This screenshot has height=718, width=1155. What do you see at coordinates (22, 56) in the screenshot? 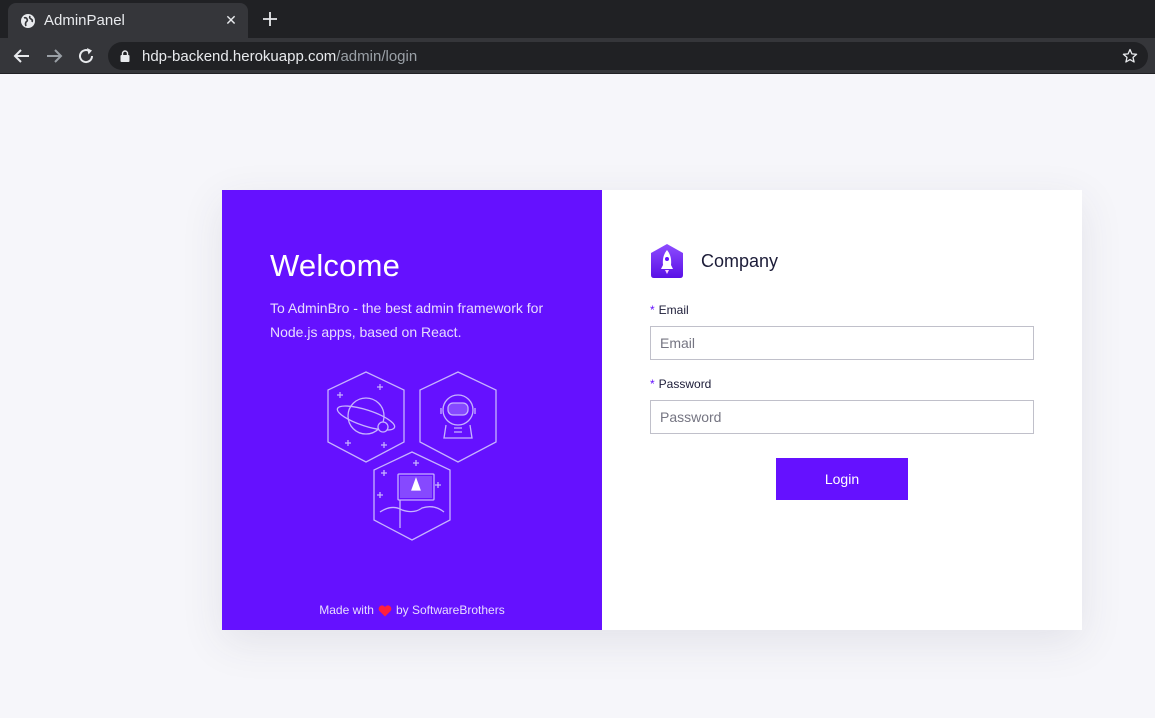
I see `back-arrow-icon` at bounding box center [22, 56].